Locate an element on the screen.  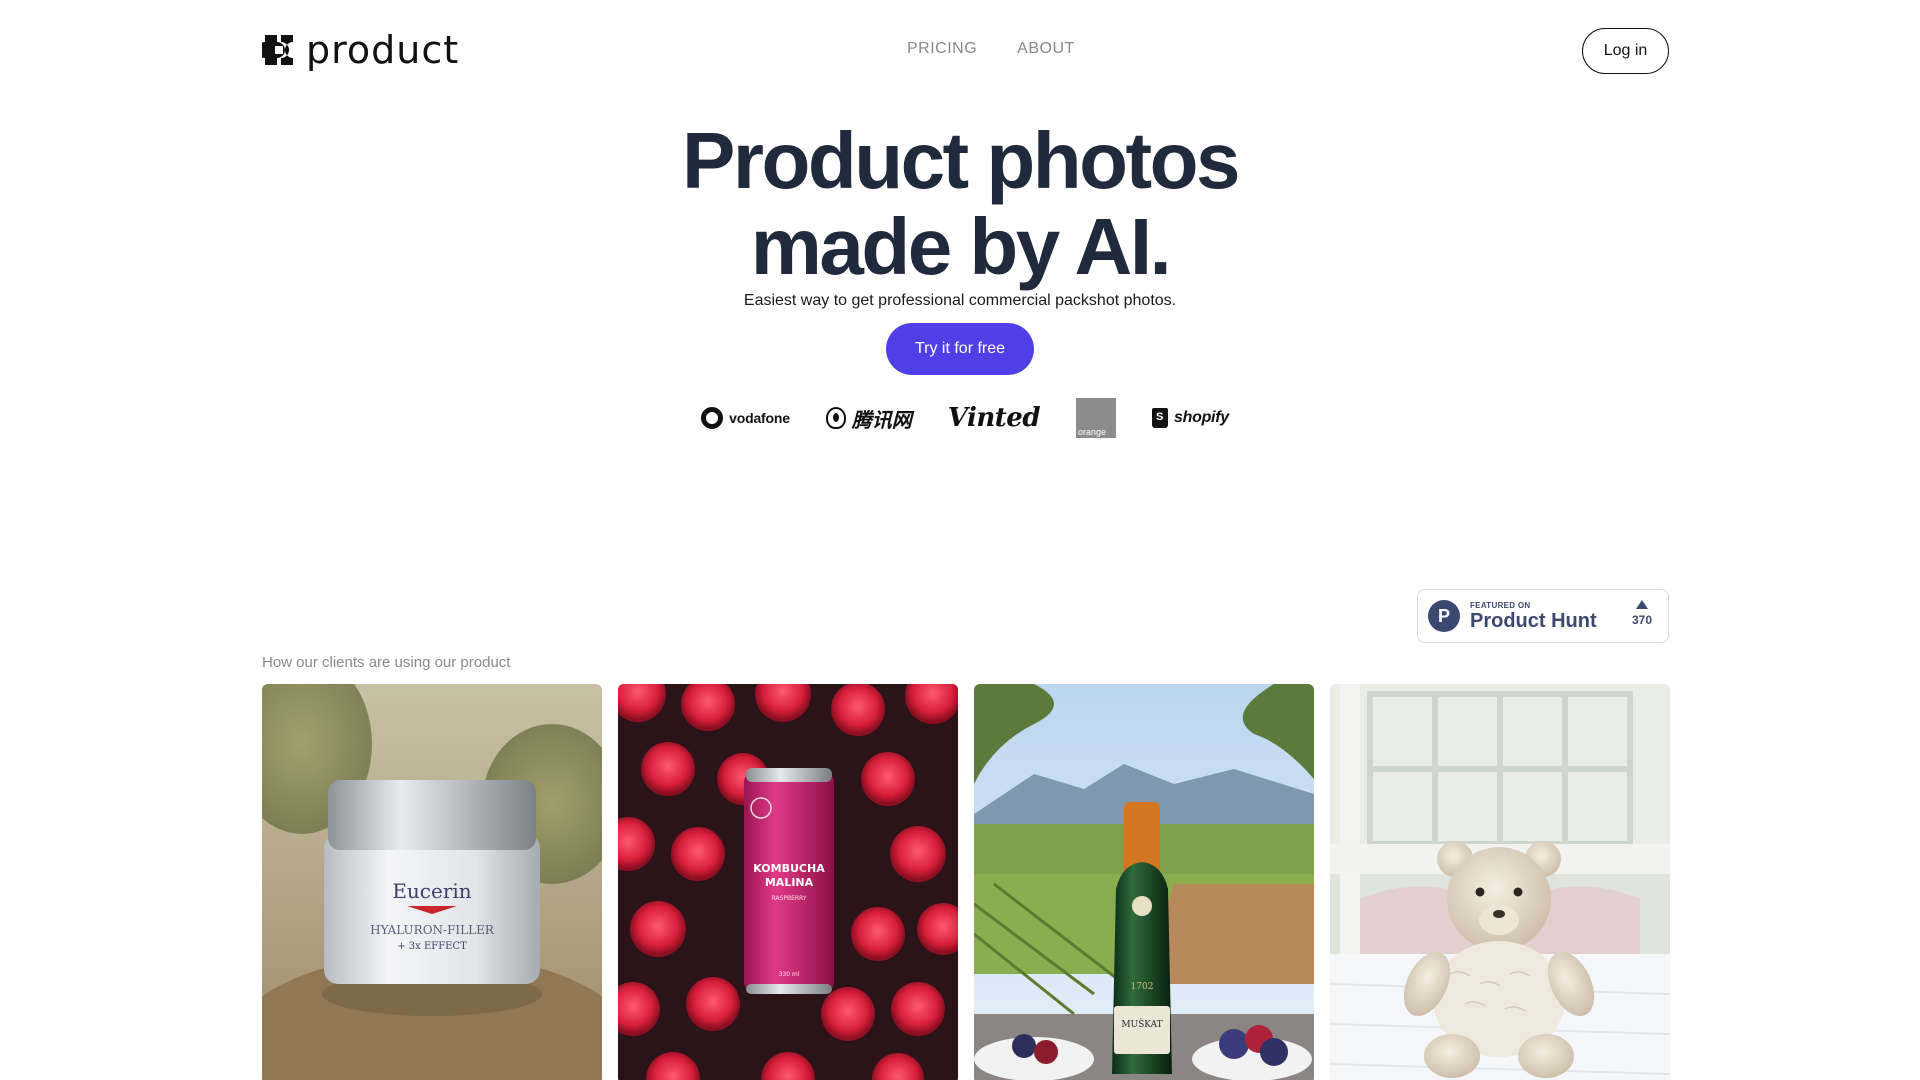
penguin-icon is located at coordinates (835, 418).